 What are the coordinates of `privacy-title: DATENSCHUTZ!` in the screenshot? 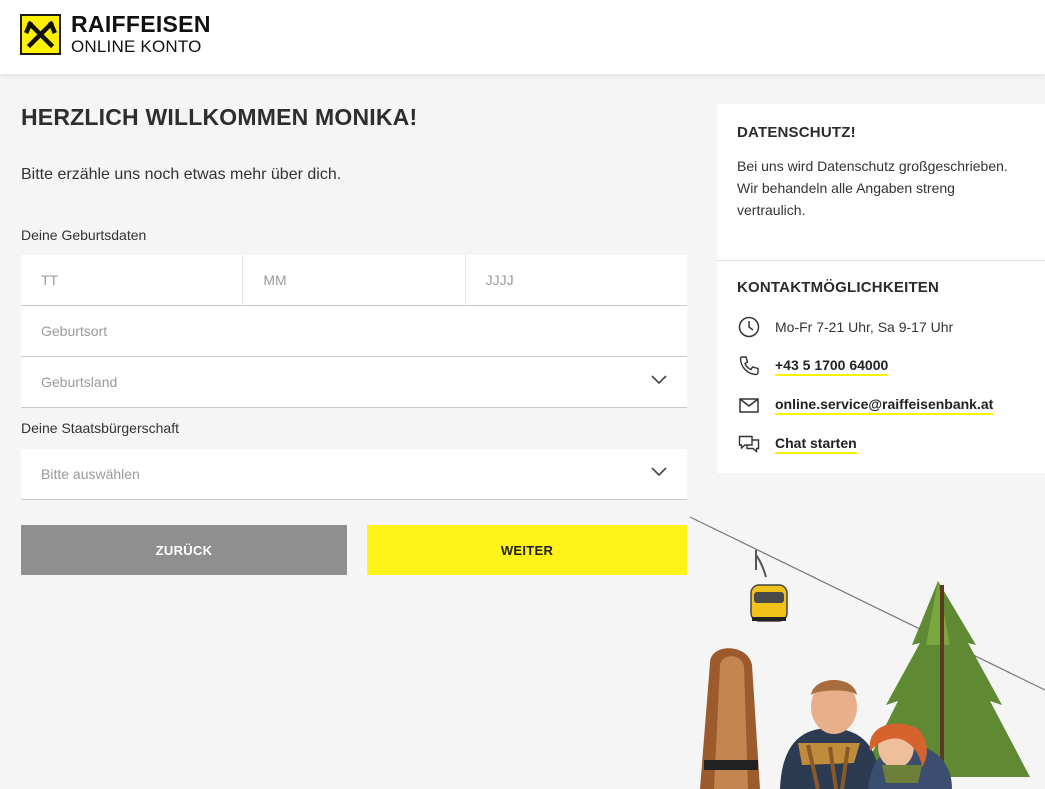 It's located at (796, 132).